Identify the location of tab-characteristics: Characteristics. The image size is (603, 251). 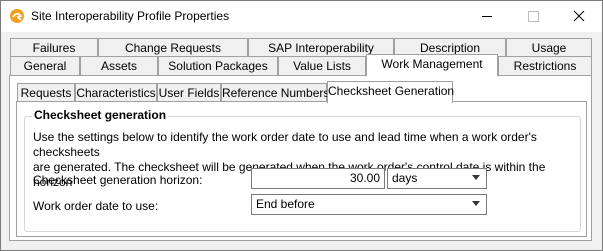
(116, 93).